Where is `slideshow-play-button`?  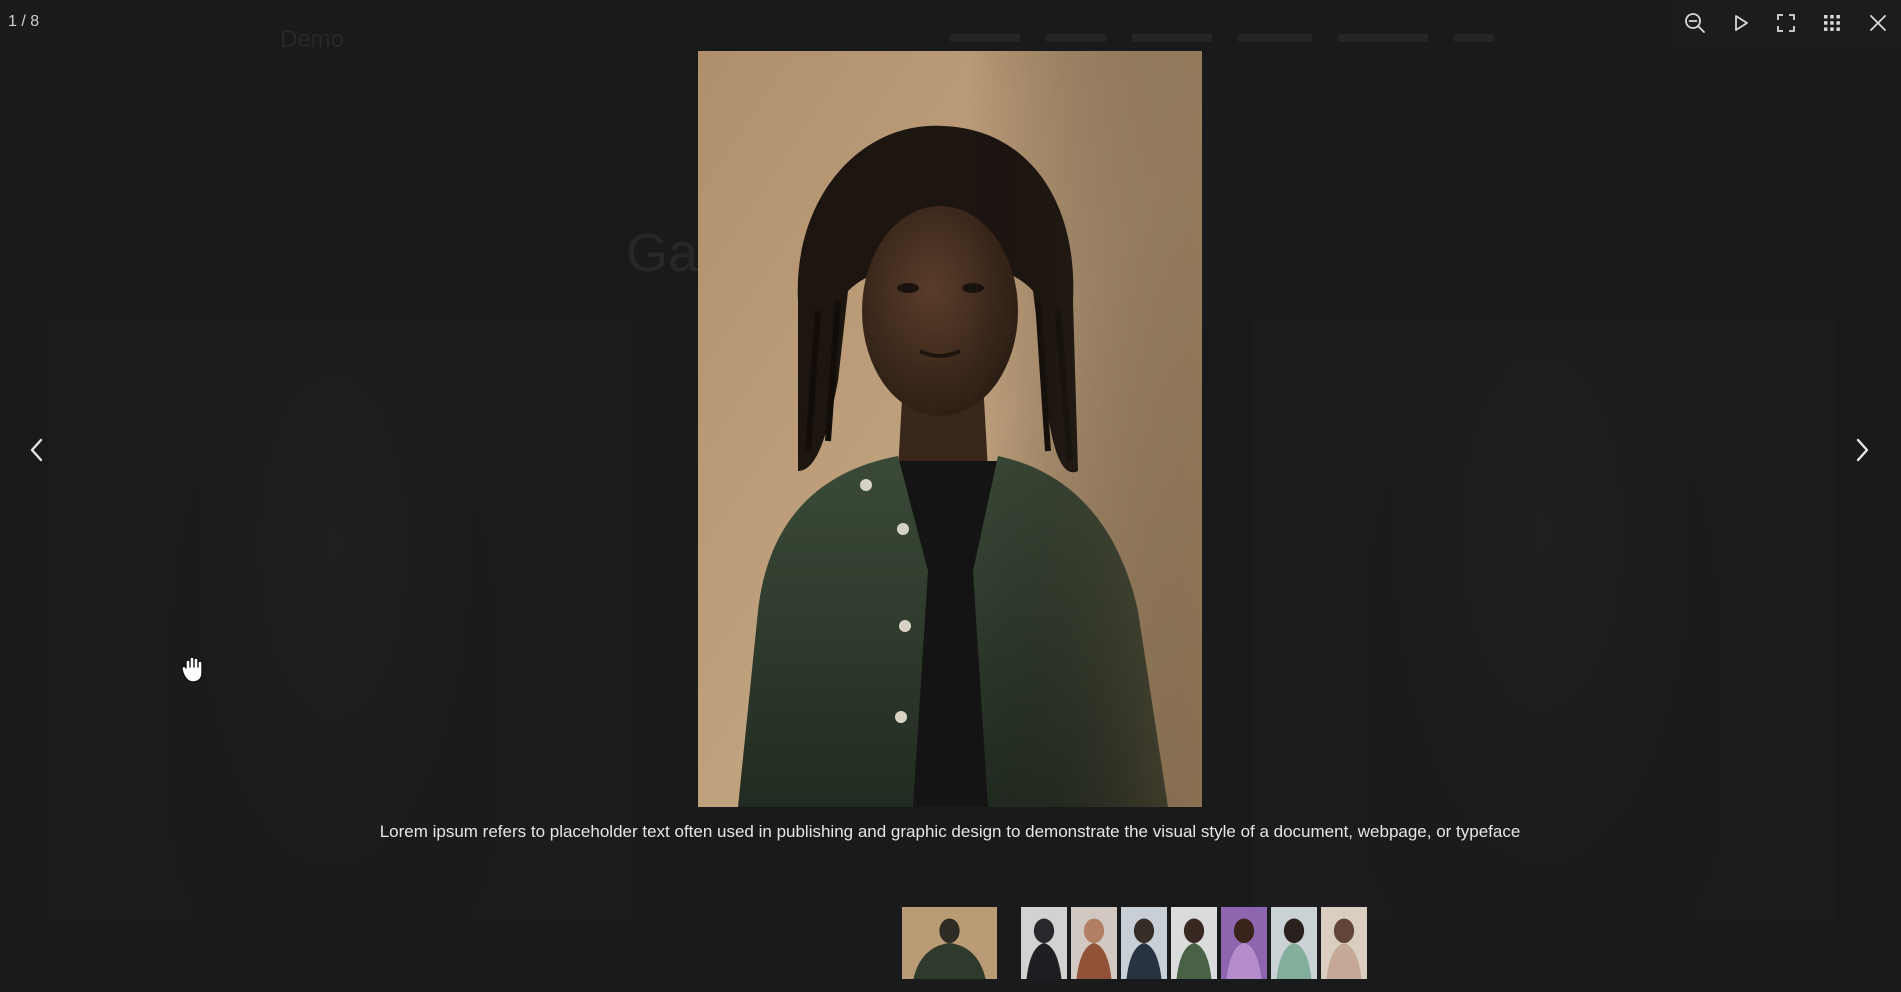 slideshow-play-button is located at coordinates (1741, 23).